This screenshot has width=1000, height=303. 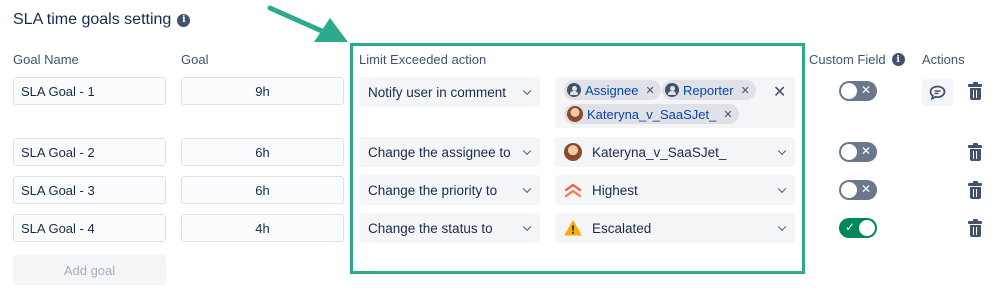 I want to click on comment-button, so click(x=937, y=92).